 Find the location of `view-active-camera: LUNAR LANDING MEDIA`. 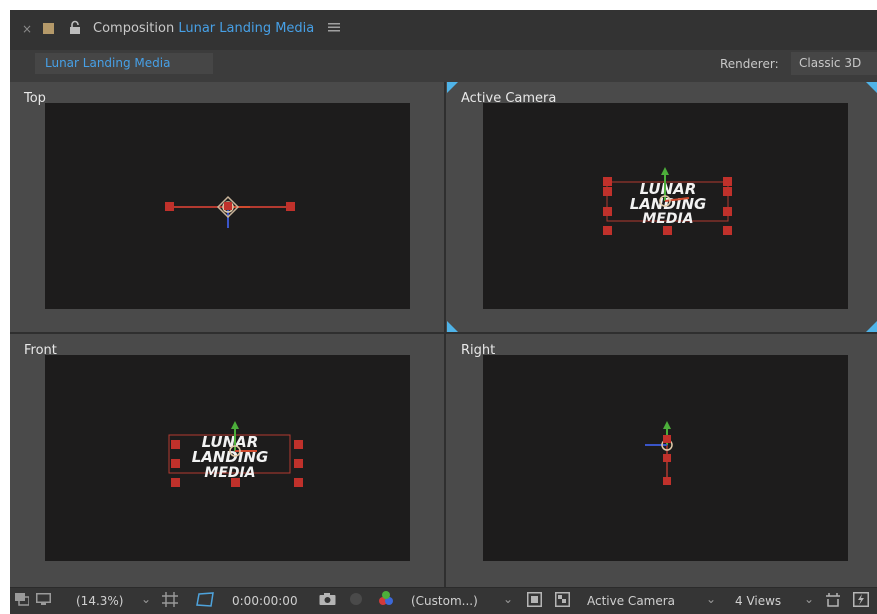

view-active-camera: LUNAR LANDING MEDIA is located at coordinates (665, 206).